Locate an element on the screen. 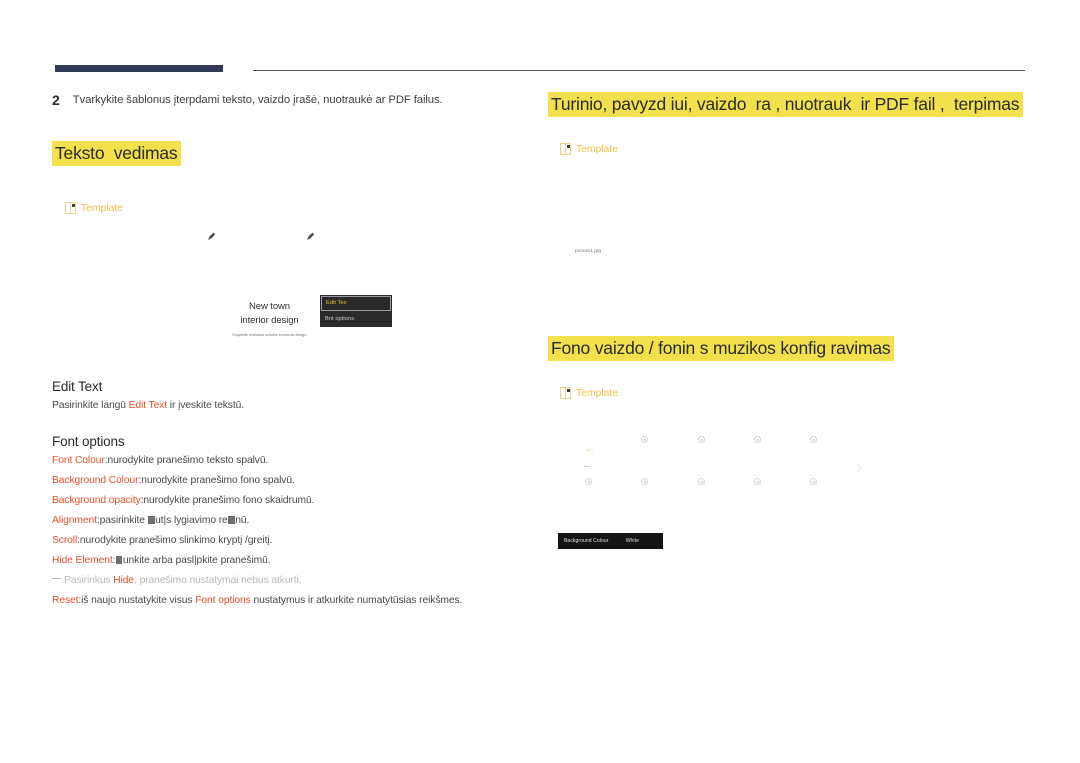  keyword-term: Edit Text is located at coordinates (148, 405).